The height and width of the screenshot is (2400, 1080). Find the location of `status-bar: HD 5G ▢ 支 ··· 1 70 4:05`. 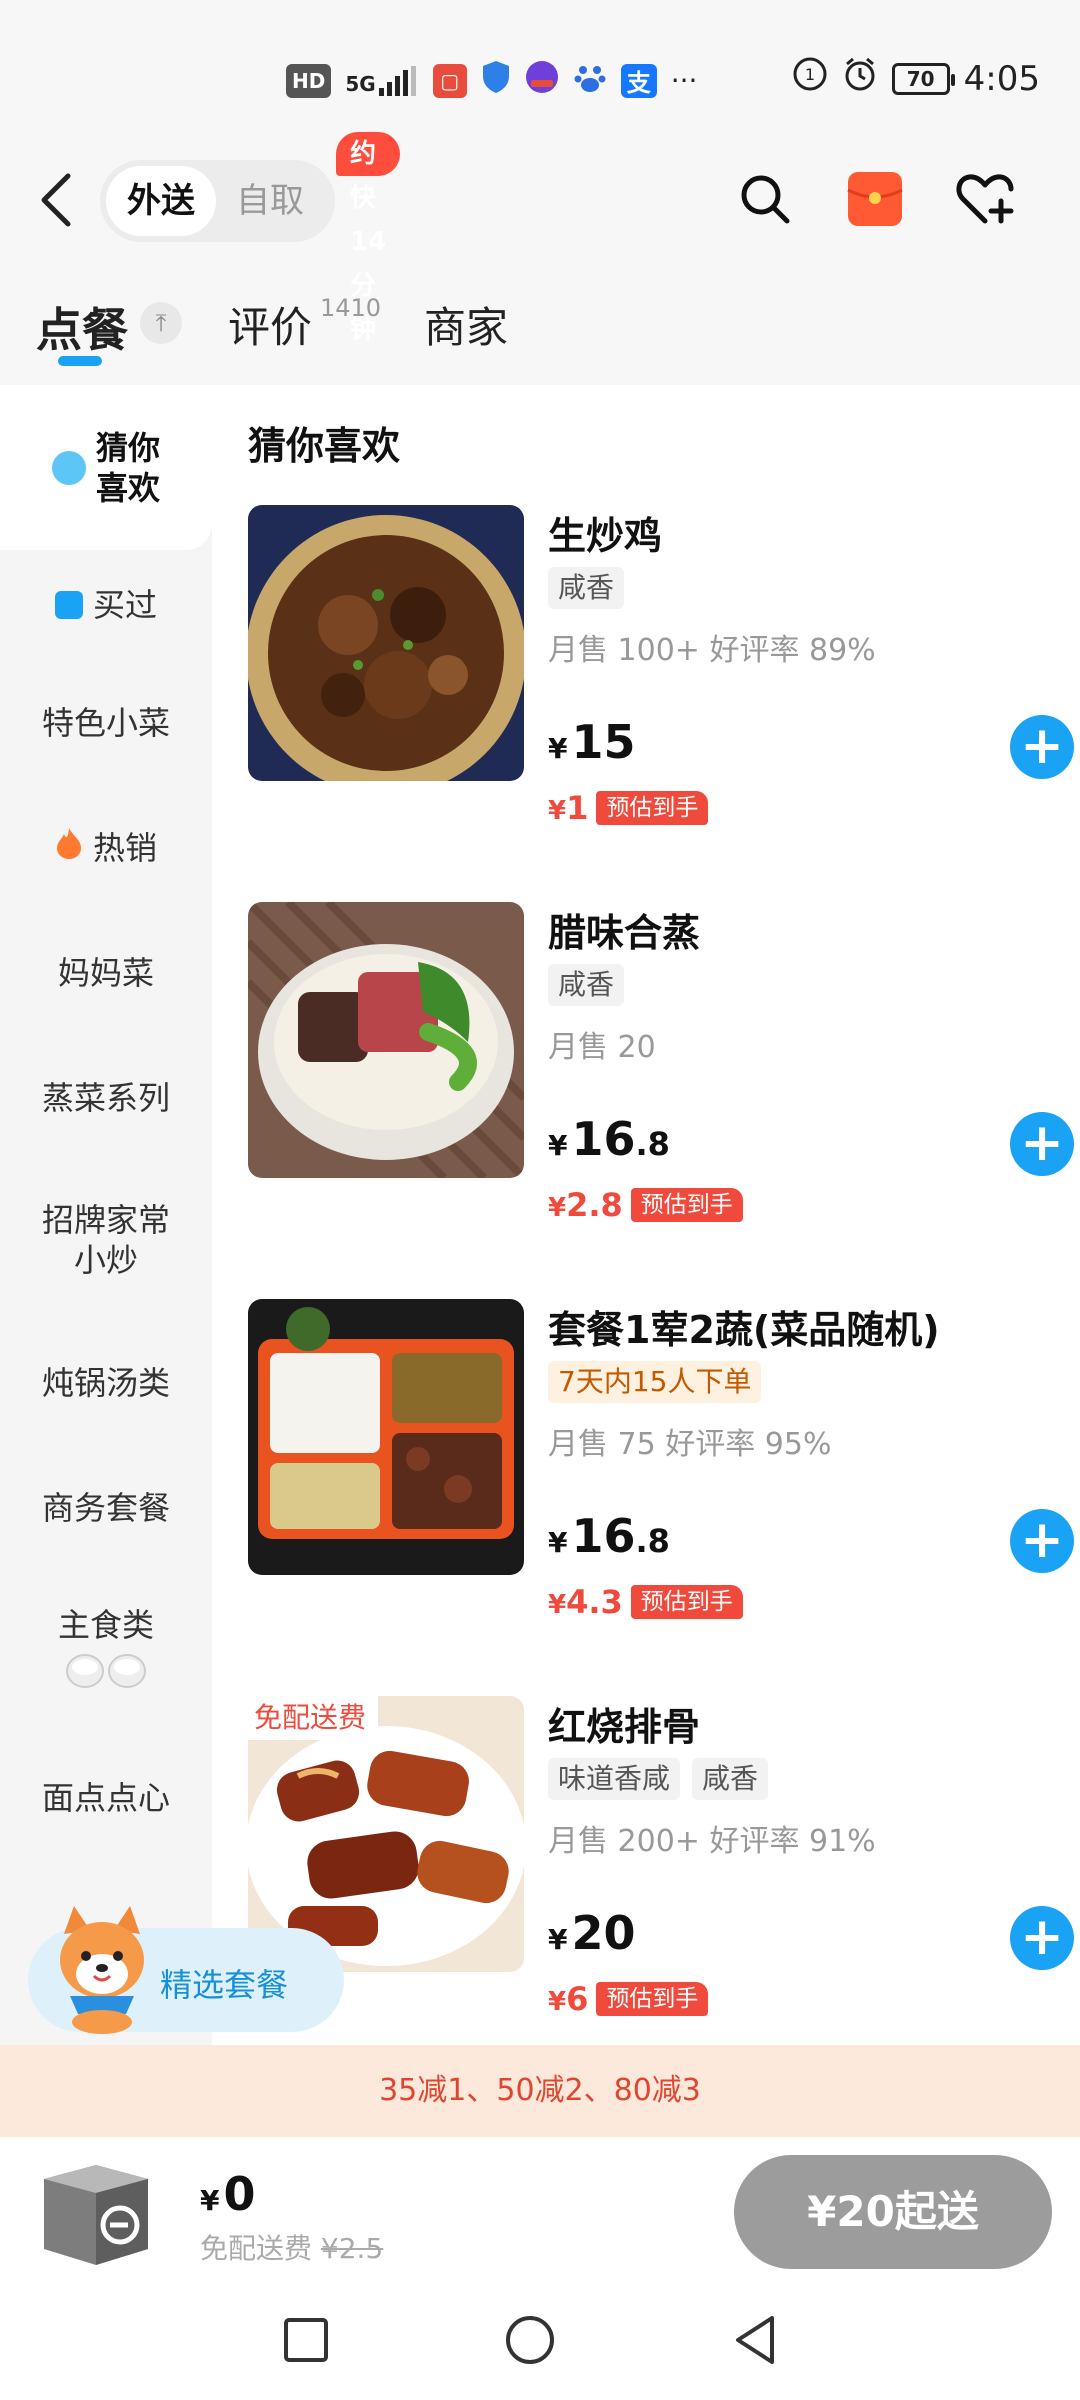

status-bar: HD 5G ▢ 支 ··· 1 70 4:05 is located at coordinates (540, 75).